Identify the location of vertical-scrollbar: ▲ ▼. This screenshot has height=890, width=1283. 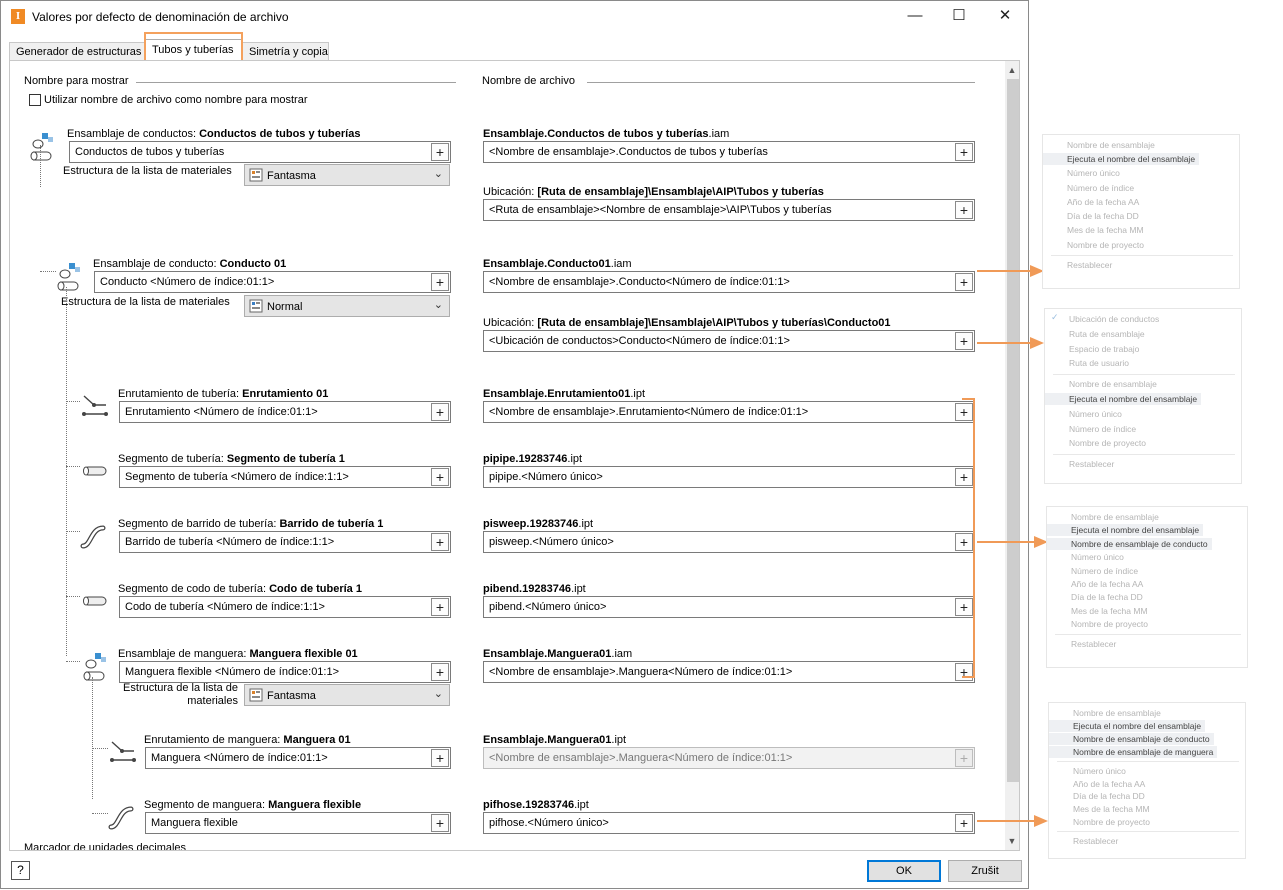
(1012, 455).